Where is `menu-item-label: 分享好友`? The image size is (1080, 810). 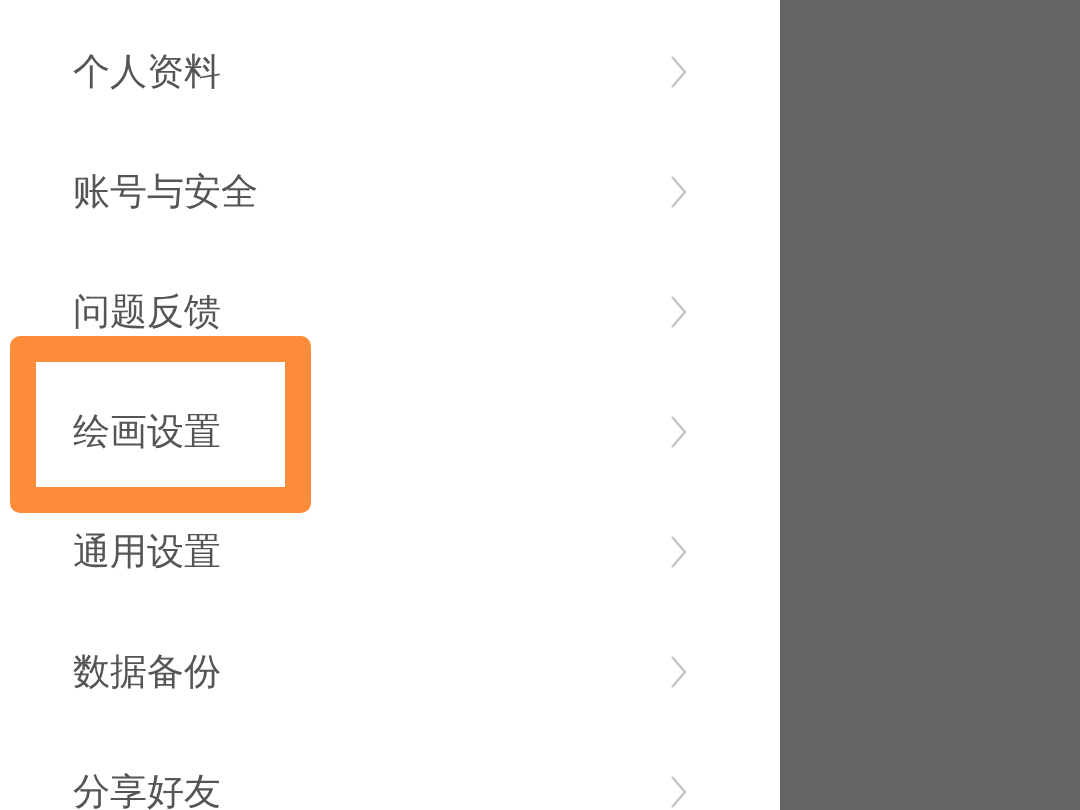
menu-item-label: 分享好友 is located at coordinates (147, 789).